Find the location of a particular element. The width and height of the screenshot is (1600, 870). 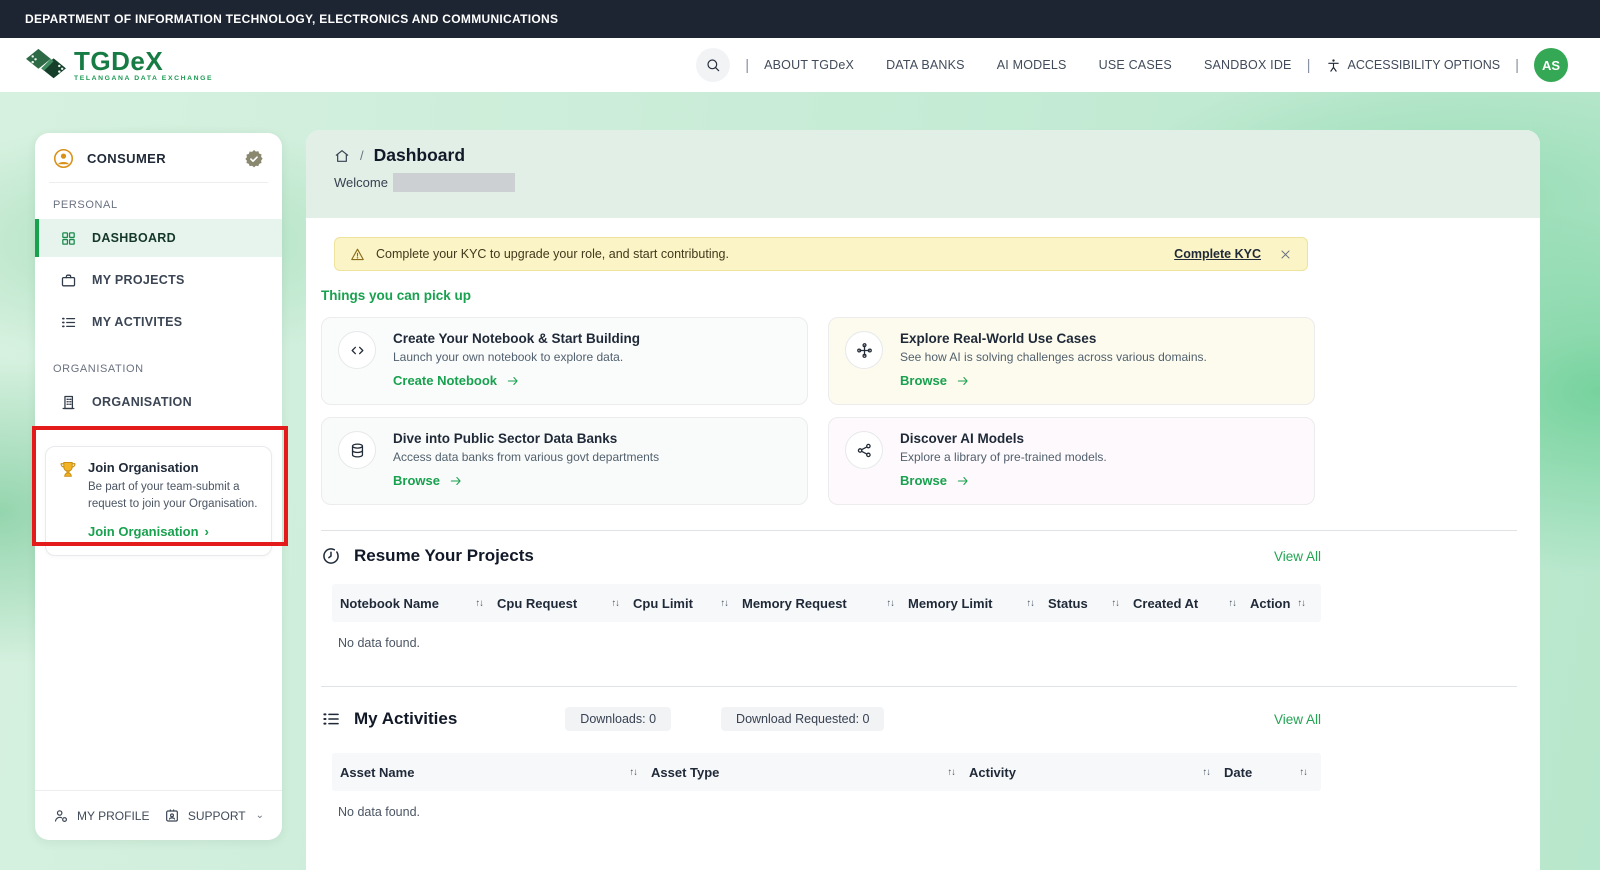

close-icon is located at coordinates (1285, 254).